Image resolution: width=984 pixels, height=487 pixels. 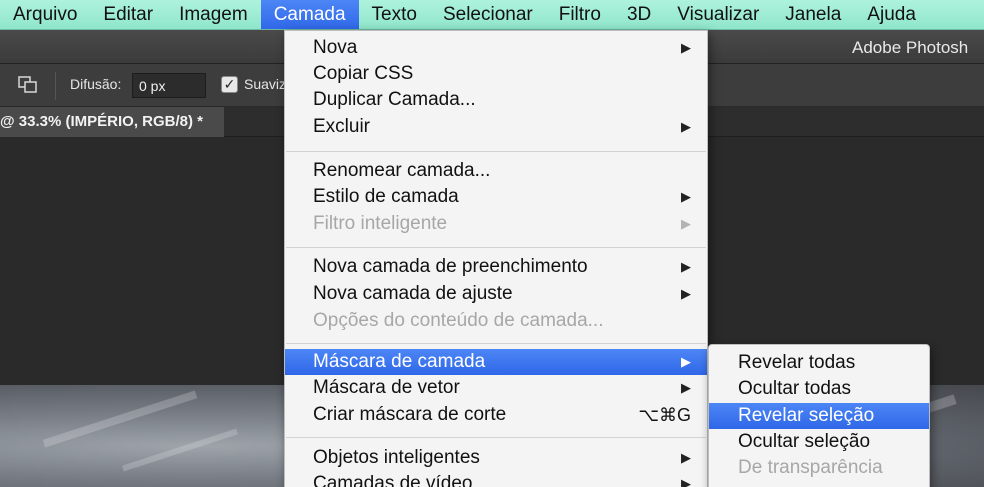 I want to click on feather-input, so click(x=169, y=85).